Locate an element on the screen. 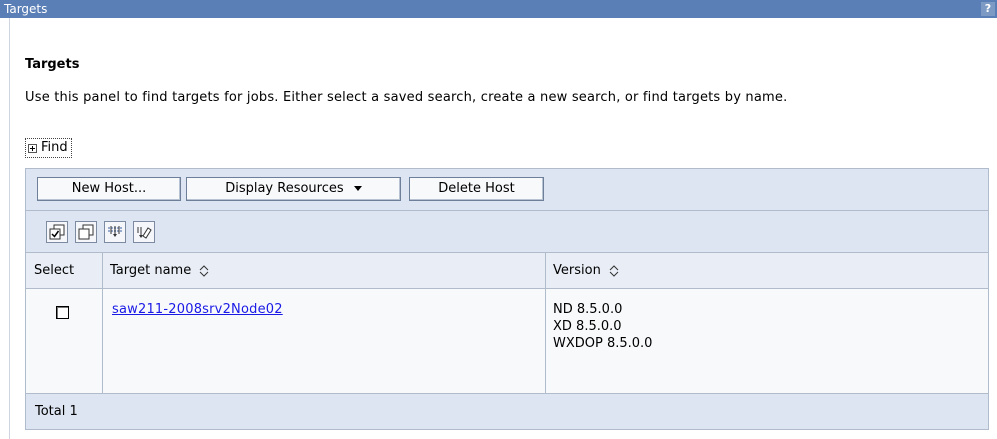 This screenshot has height=439, width=997. help-icon: ? is located at coordinates (988, 9).